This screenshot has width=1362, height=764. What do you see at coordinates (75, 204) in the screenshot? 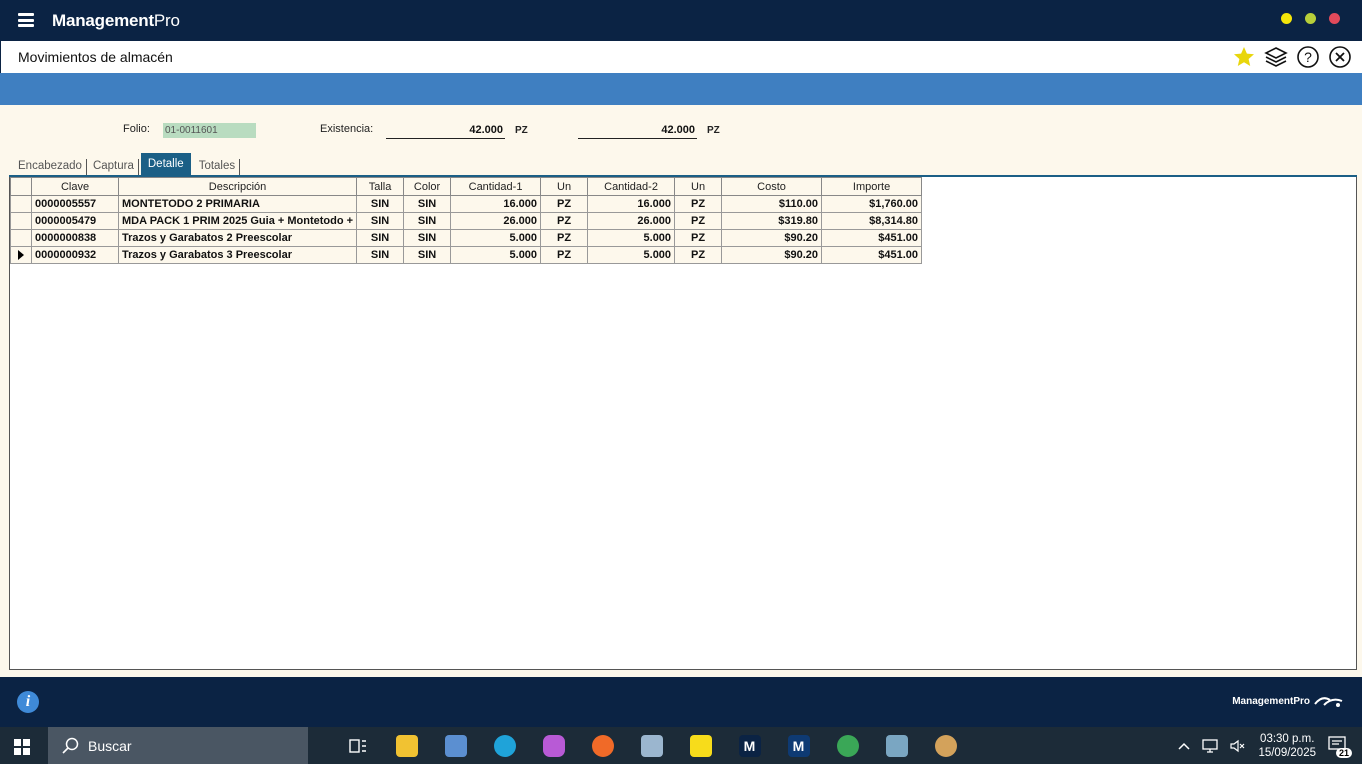
I see `cell-clave: 0000005557` at bounding box center [75, 204].